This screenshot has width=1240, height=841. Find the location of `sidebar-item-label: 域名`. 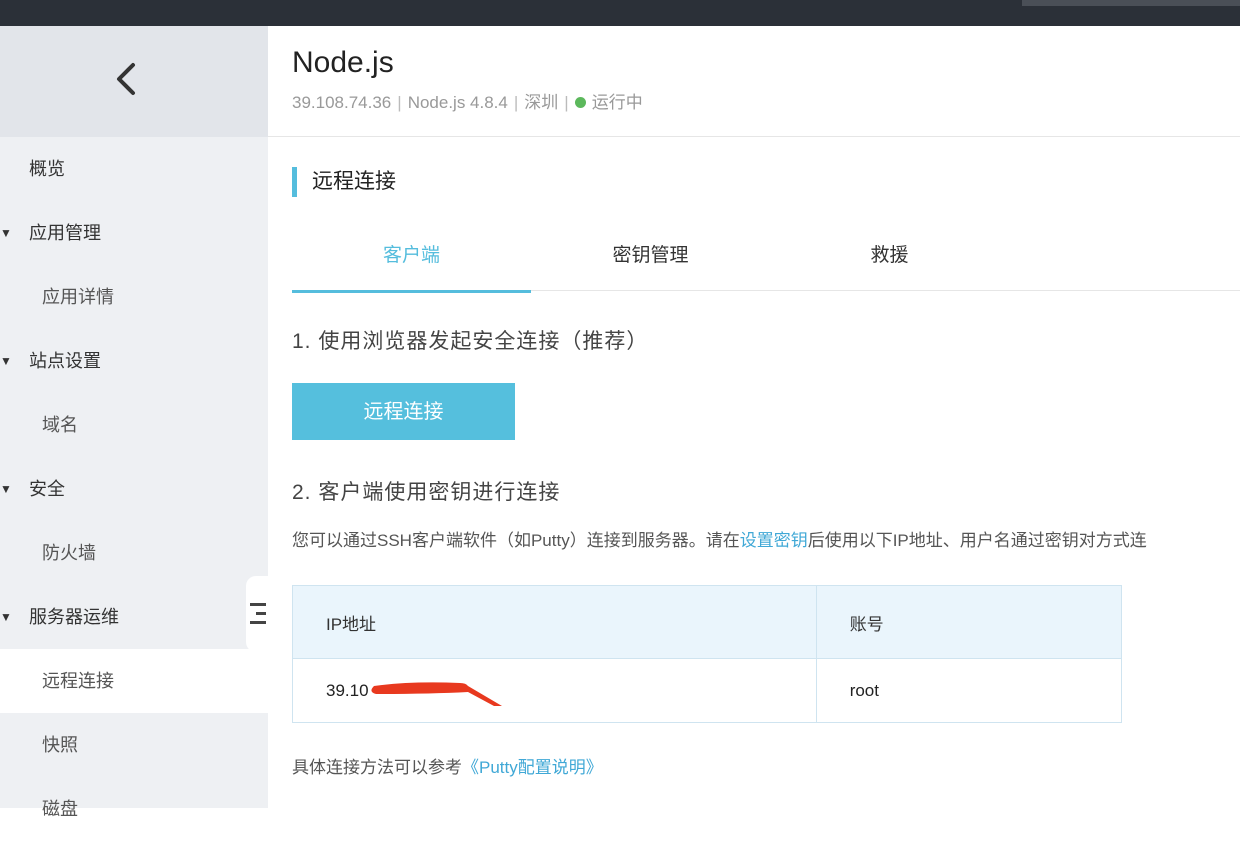

sidebar-item-label: 域名 is located at coordinates (60, 425).